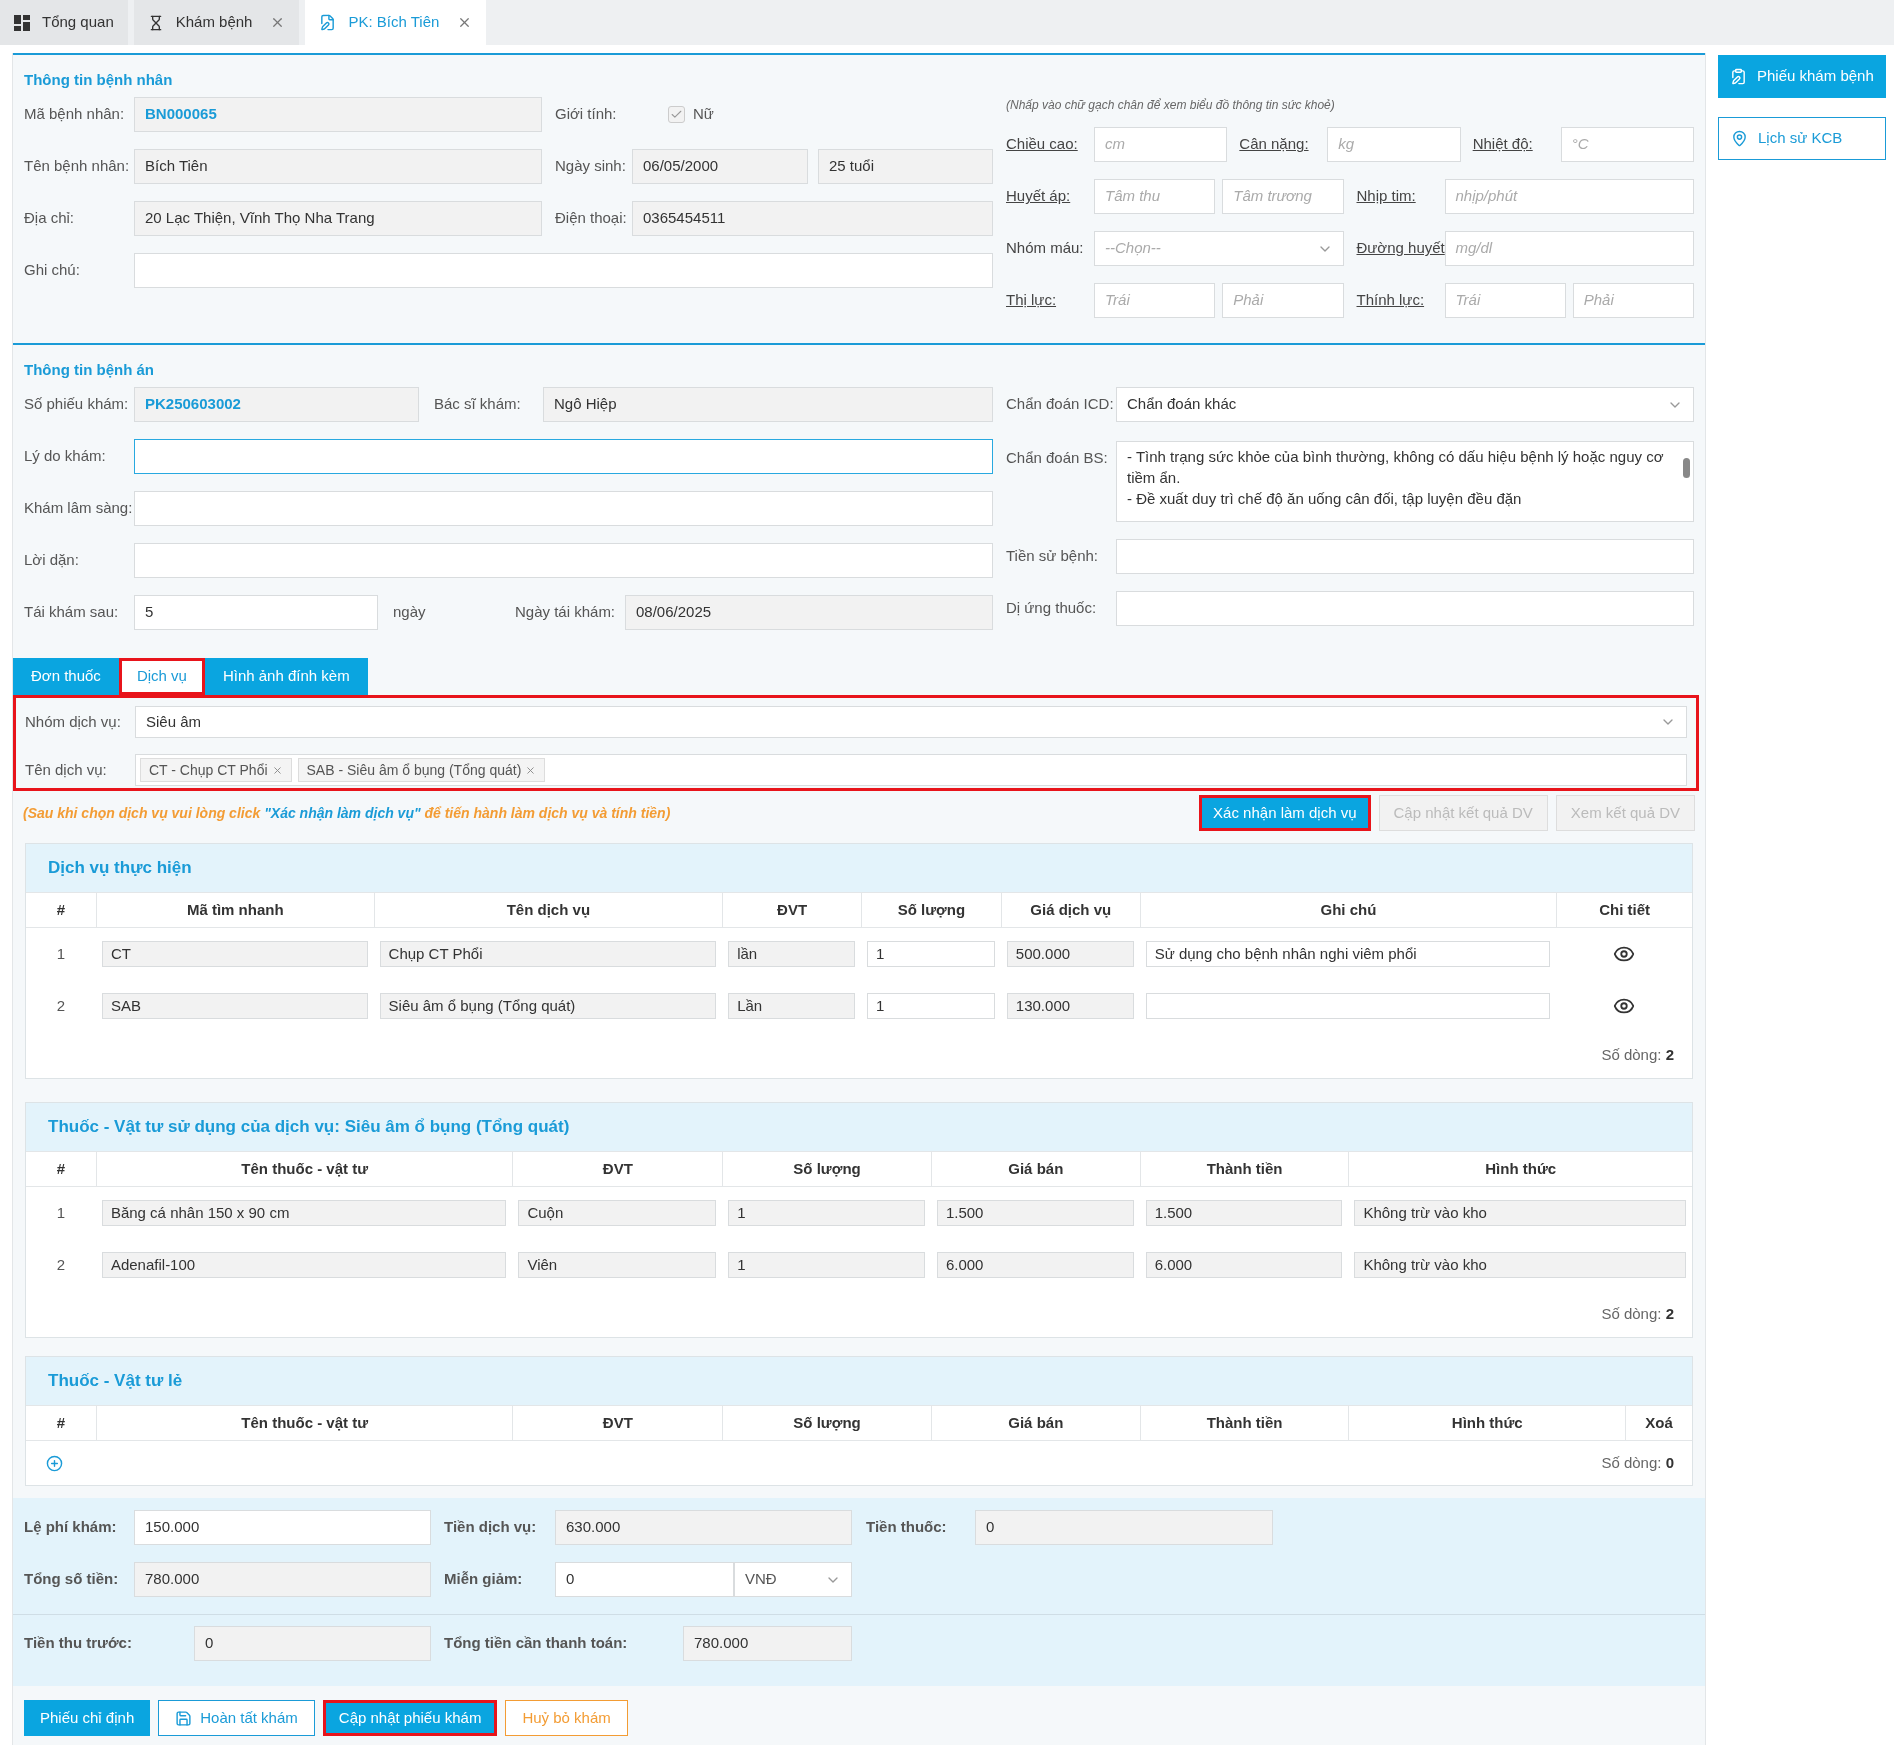 This screenshot has height=1745, width=1894. Describe the element at coordinates (826, 1169) in the screenshot. I see `column-header: Số lượng` at that location.